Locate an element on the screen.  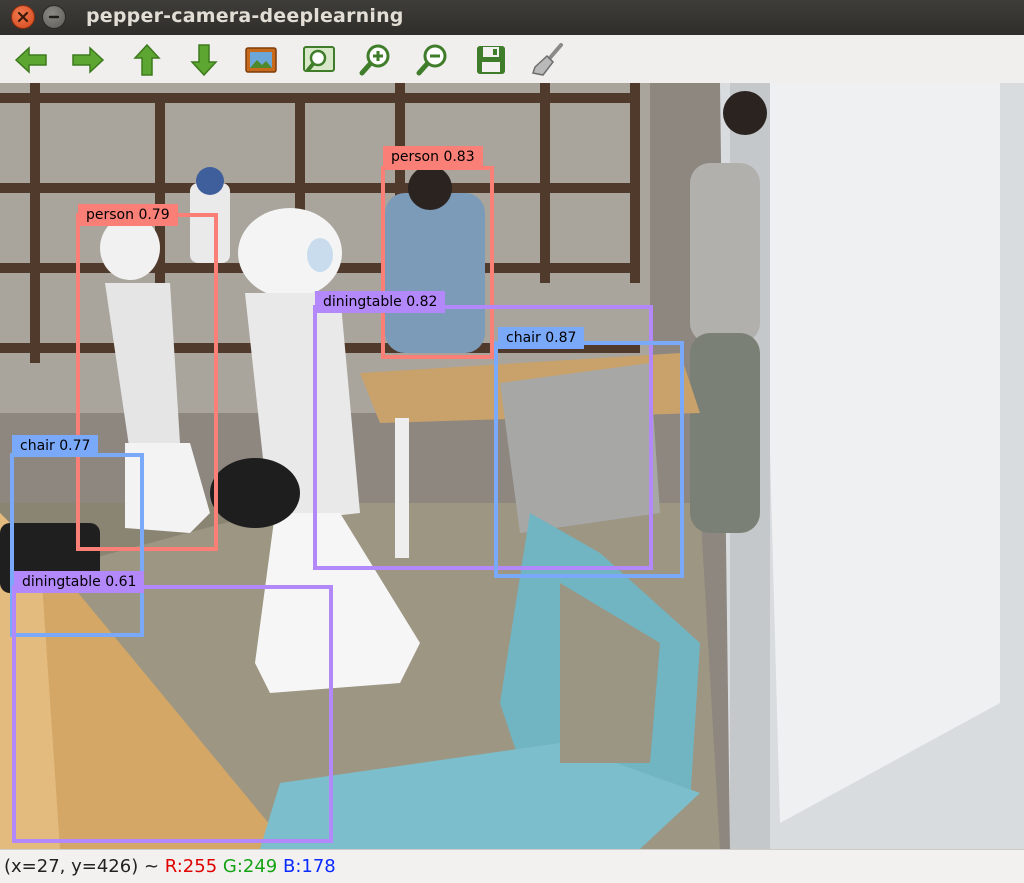
up-icon is located at coordinates (147, 59).